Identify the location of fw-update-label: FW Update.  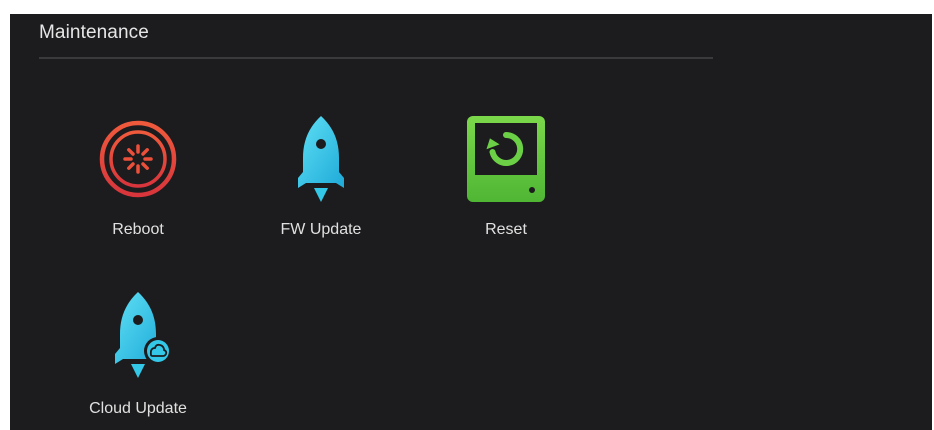
(321, 229).